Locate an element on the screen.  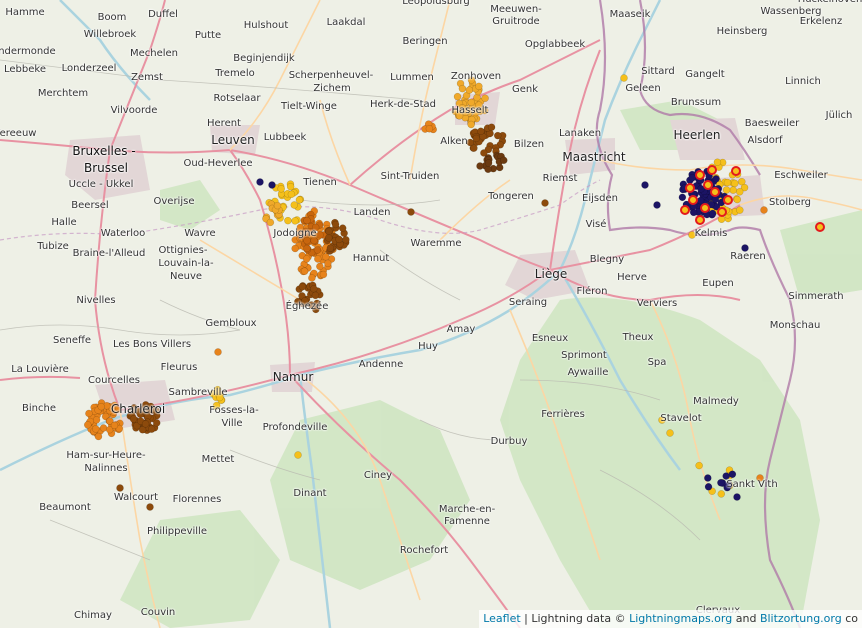
place-label: Hannut is located at coordinates (371, 258).